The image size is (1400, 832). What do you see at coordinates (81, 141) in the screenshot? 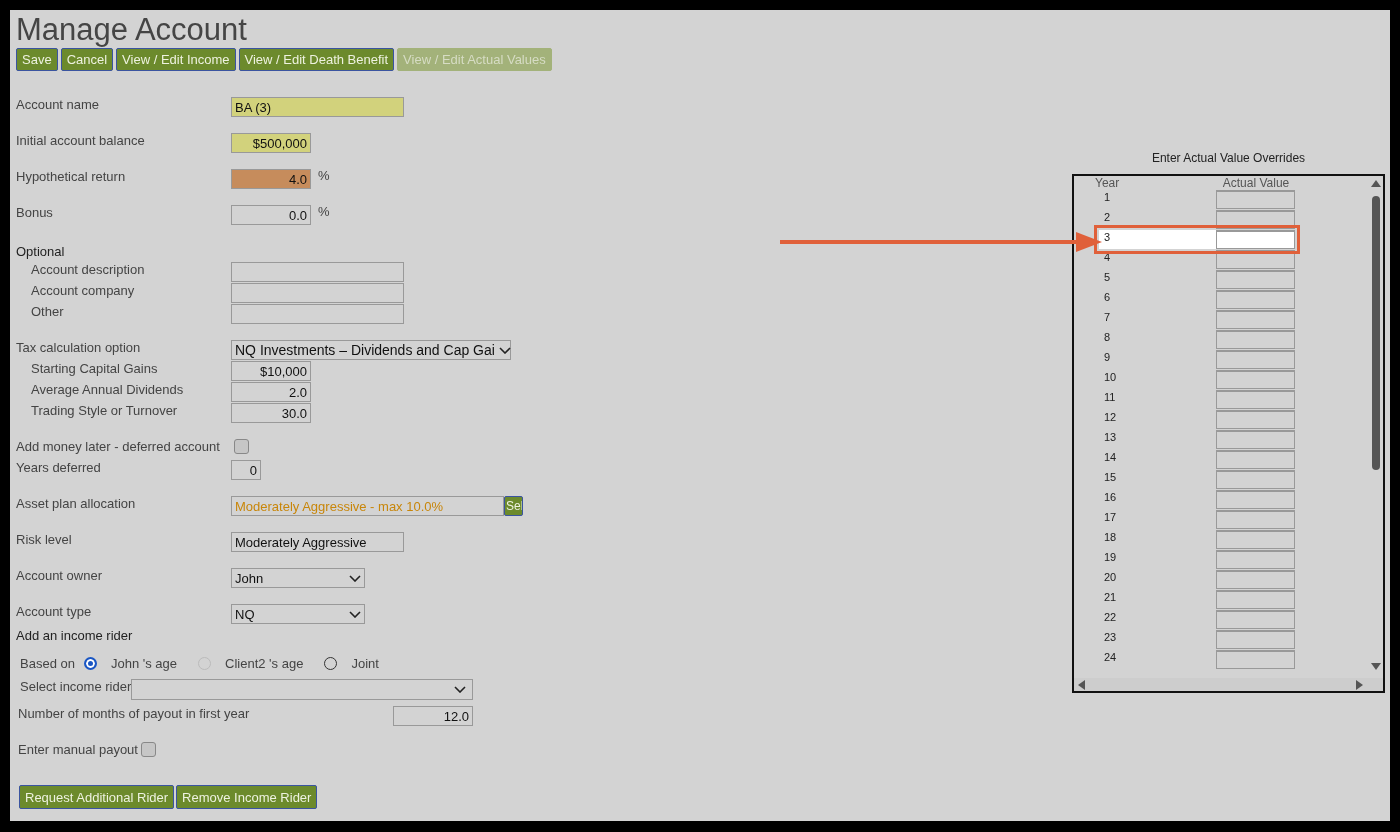
I see `field-label: Initial account balance` at bounding box center [81, 141].